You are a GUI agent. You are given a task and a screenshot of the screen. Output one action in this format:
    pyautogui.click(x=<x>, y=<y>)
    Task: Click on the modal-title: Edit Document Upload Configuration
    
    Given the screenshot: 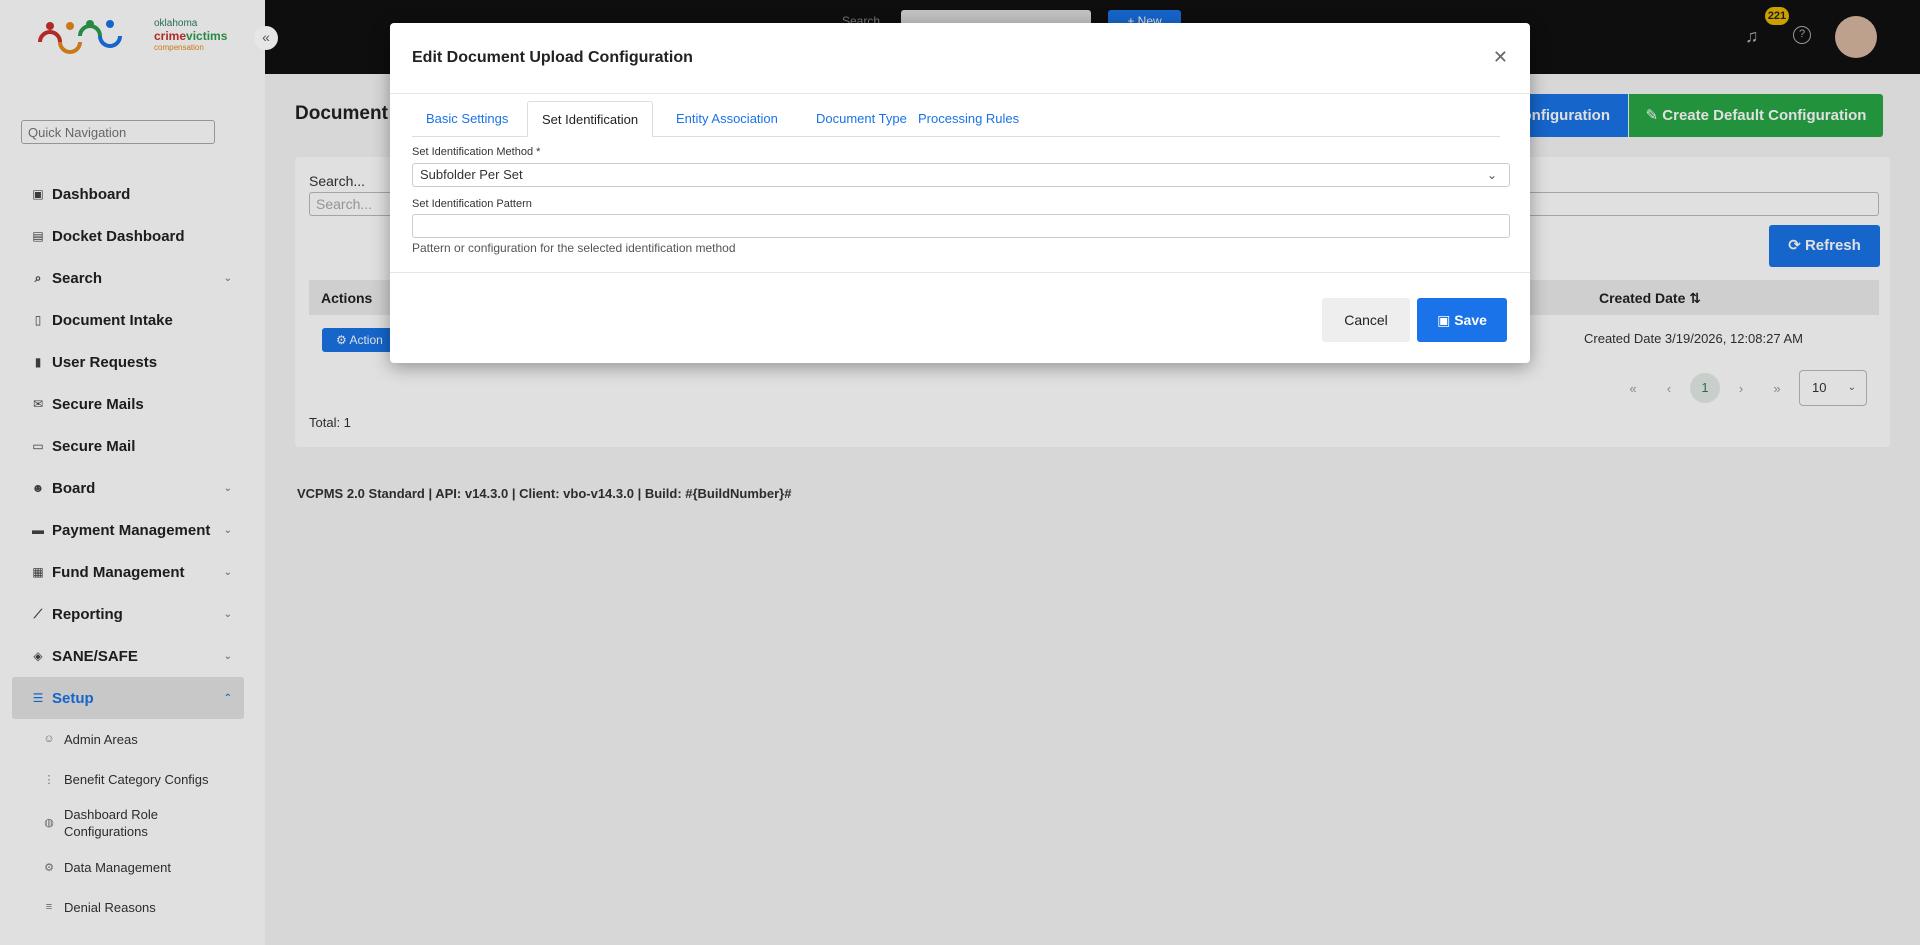 What is the action you would take?
    pyautogui.click(x=552, y=57)
    